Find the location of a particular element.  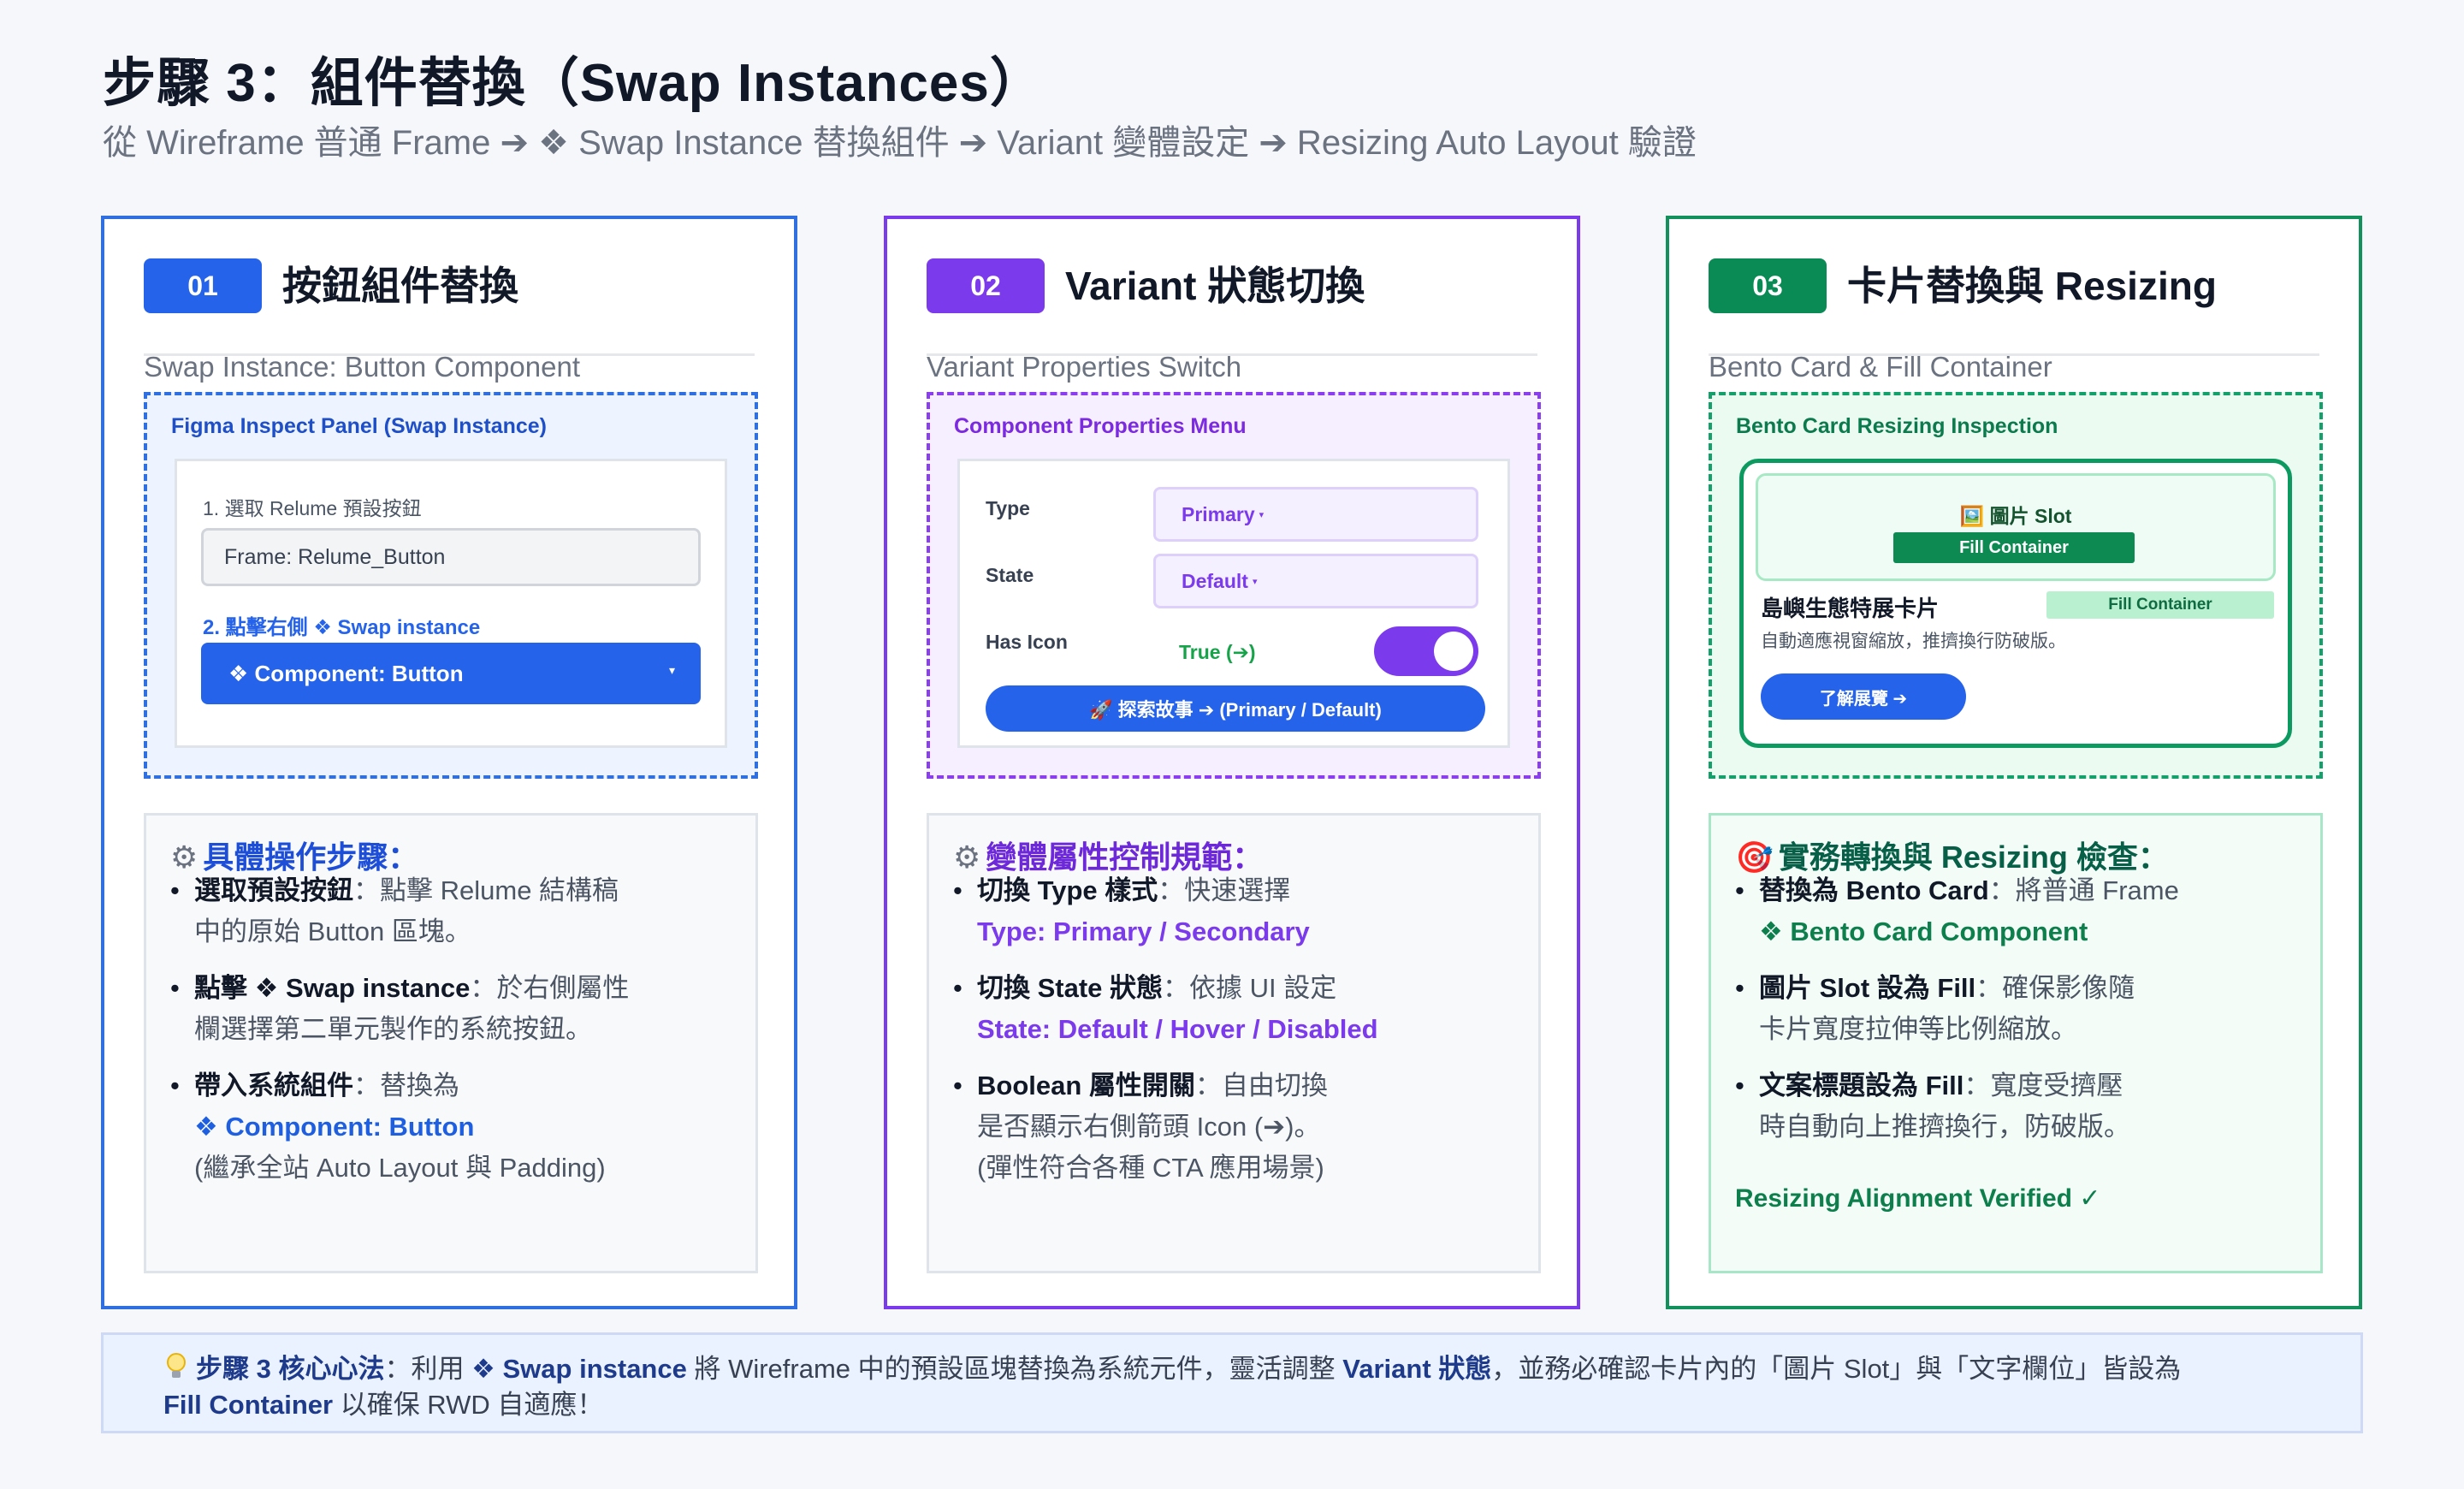

toggle-knob is located at coordinates (1453, 651).